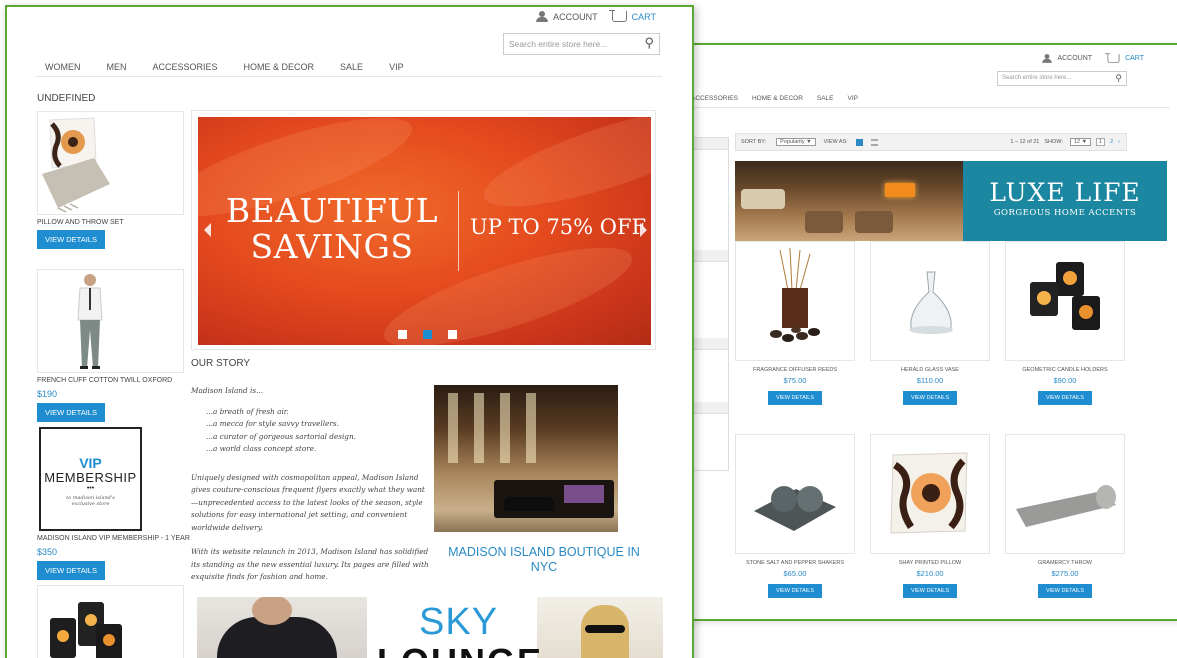  Describe the element at coordinates (763, 199) in the screenshot. I see `sofa-shape` at that location.